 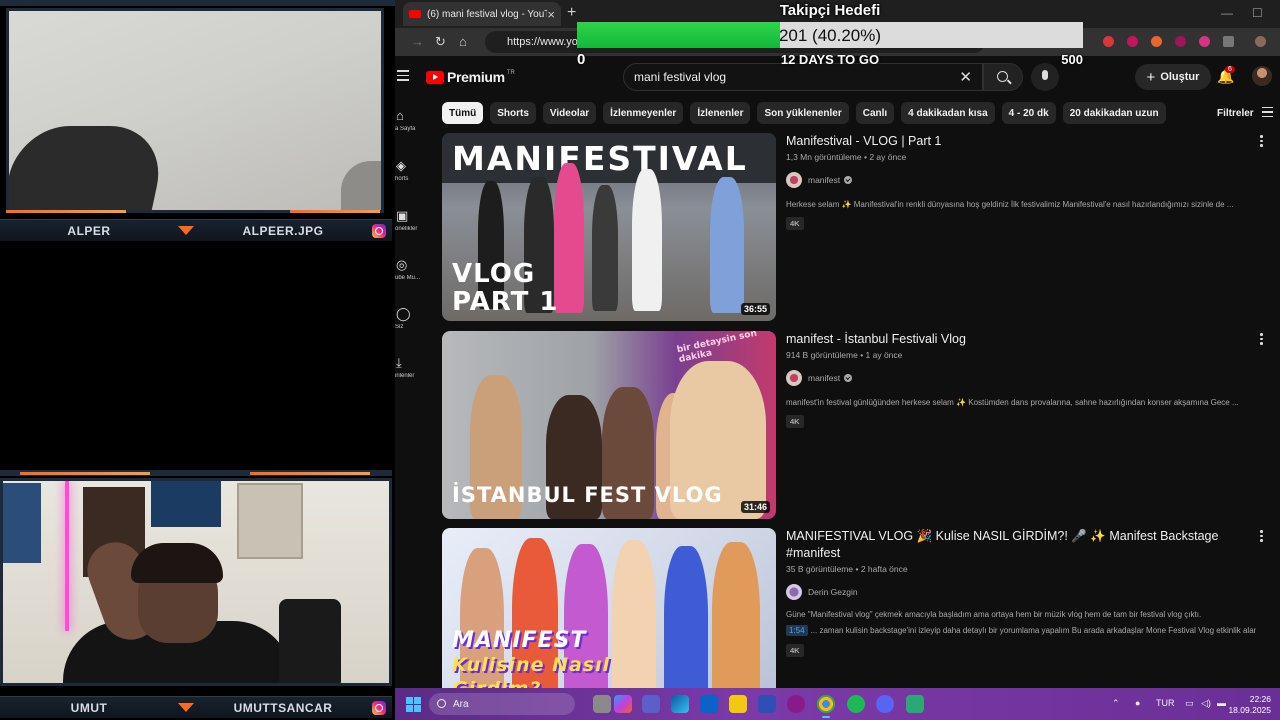 What do you see at coordinates (1003, 77) in the screenshot?
I see `search-button` at bounding box center [1003, 77].